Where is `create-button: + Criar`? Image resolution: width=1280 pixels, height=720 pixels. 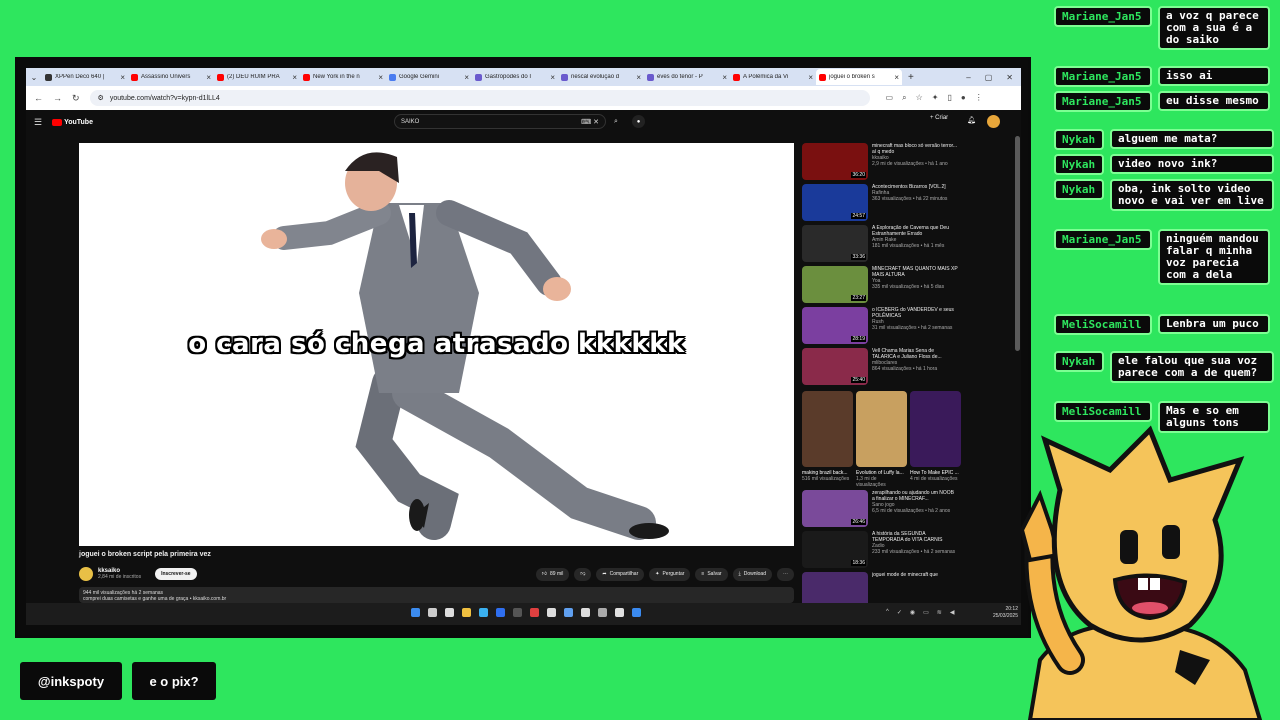 create-button: + Criar is located at coordinates (939, 118).